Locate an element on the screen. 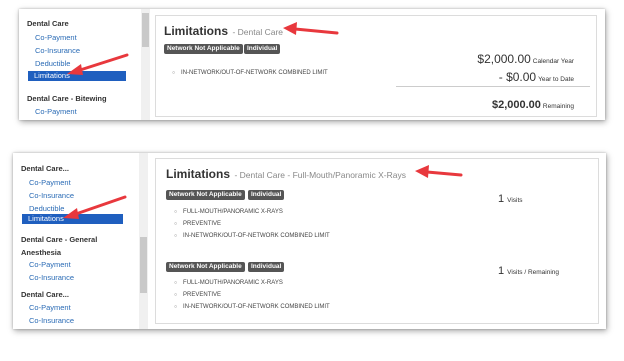 This screenshot has width=624, height=361. page-title: Limitations - Dental Care is located at coordinates (223, 31).